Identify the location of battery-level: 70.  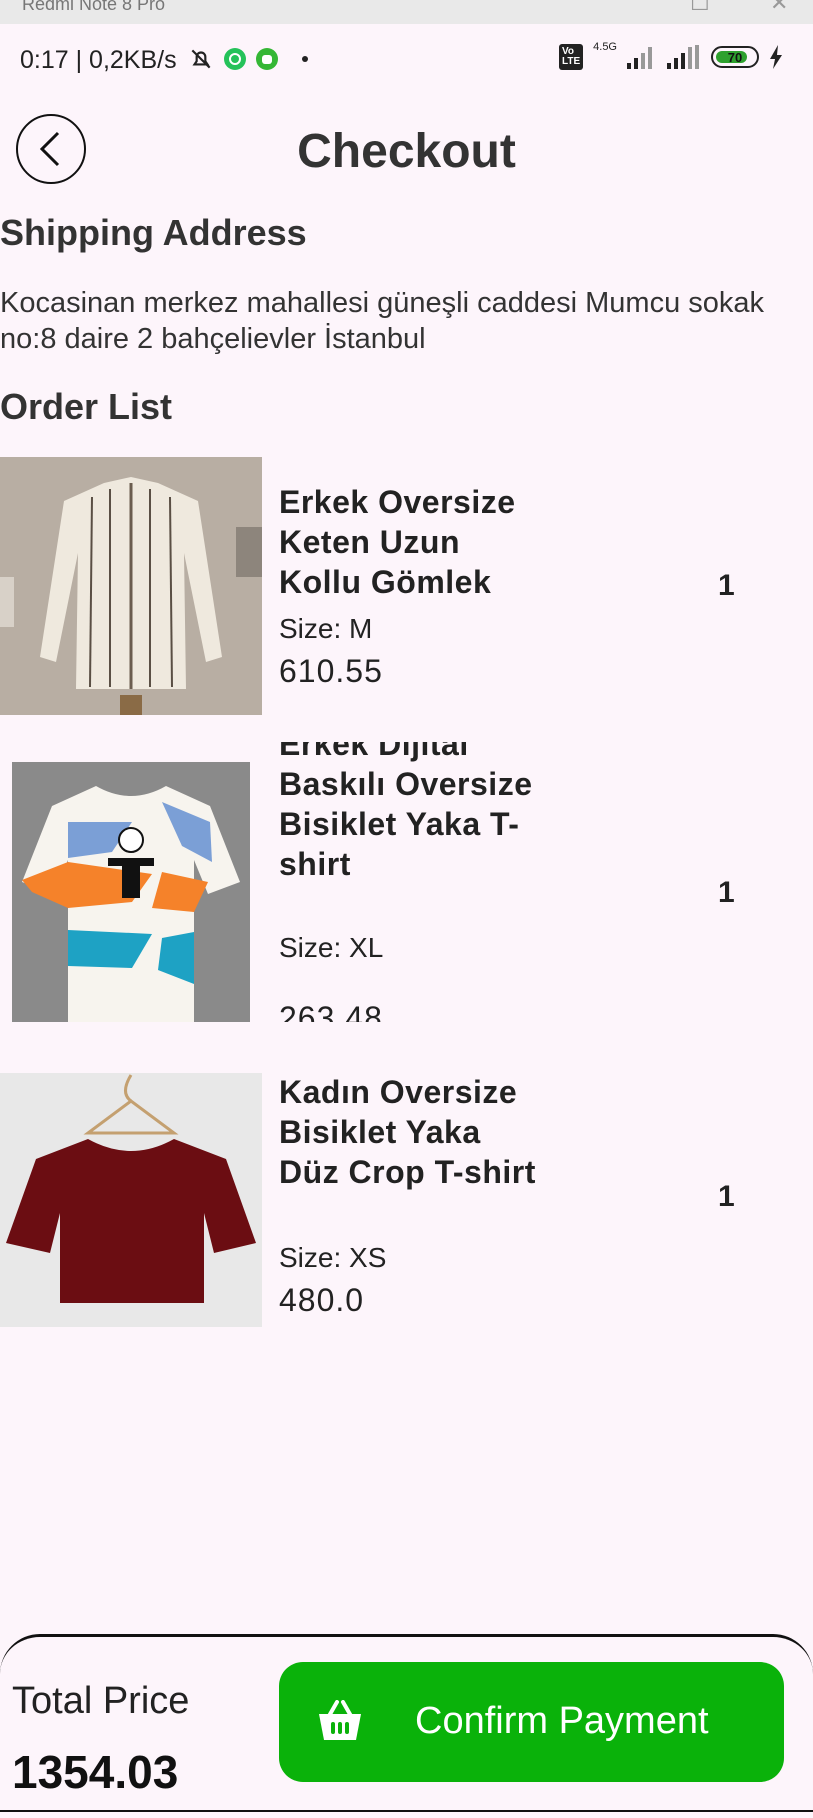
(735, 57).